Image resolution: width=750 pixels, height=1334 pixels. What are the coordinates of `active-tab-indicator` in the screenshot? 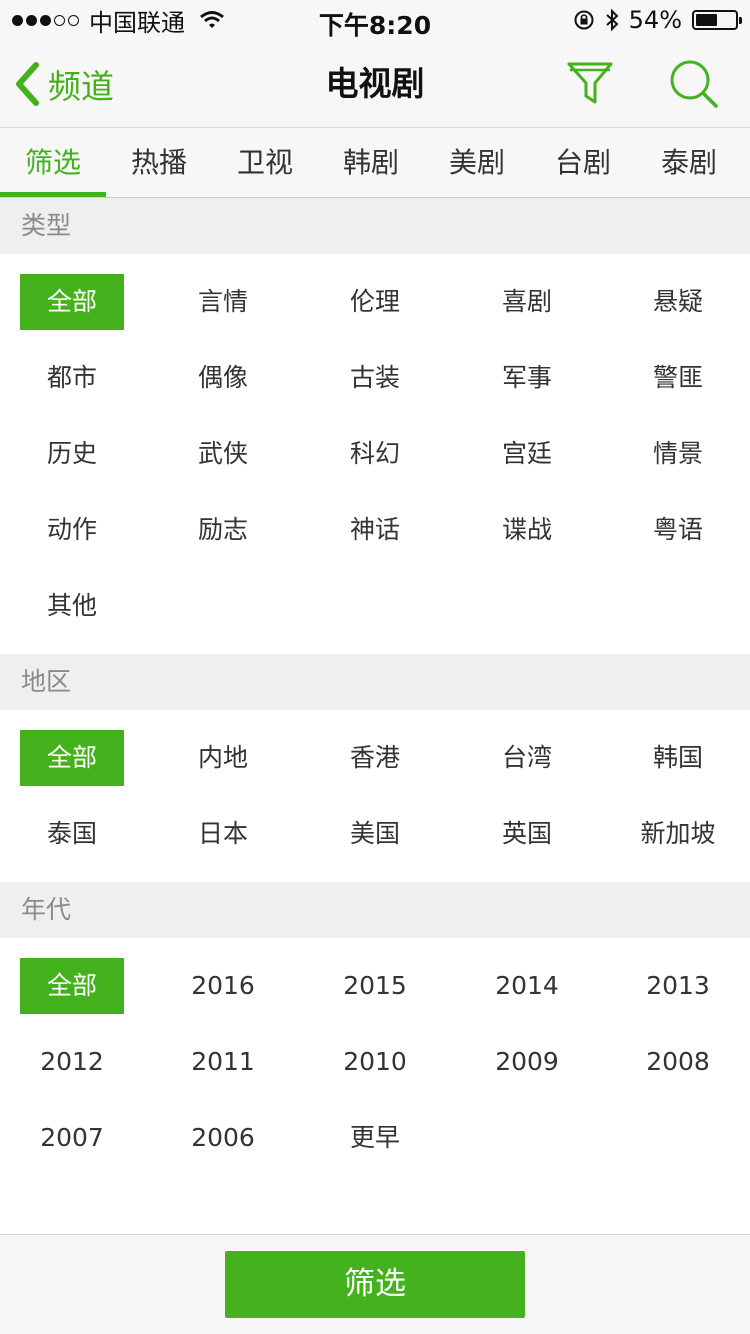 It's located at (53, 194).